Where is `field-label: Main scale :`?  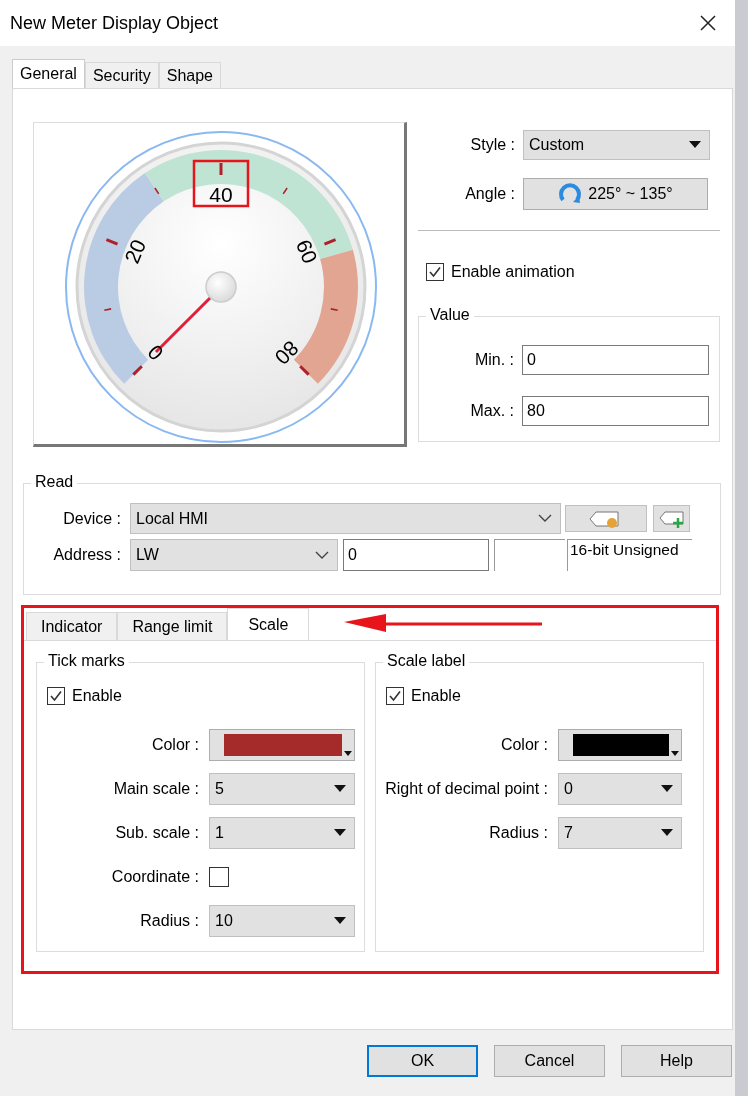 field-label: Main scale : is located at coordinates (155, 789).